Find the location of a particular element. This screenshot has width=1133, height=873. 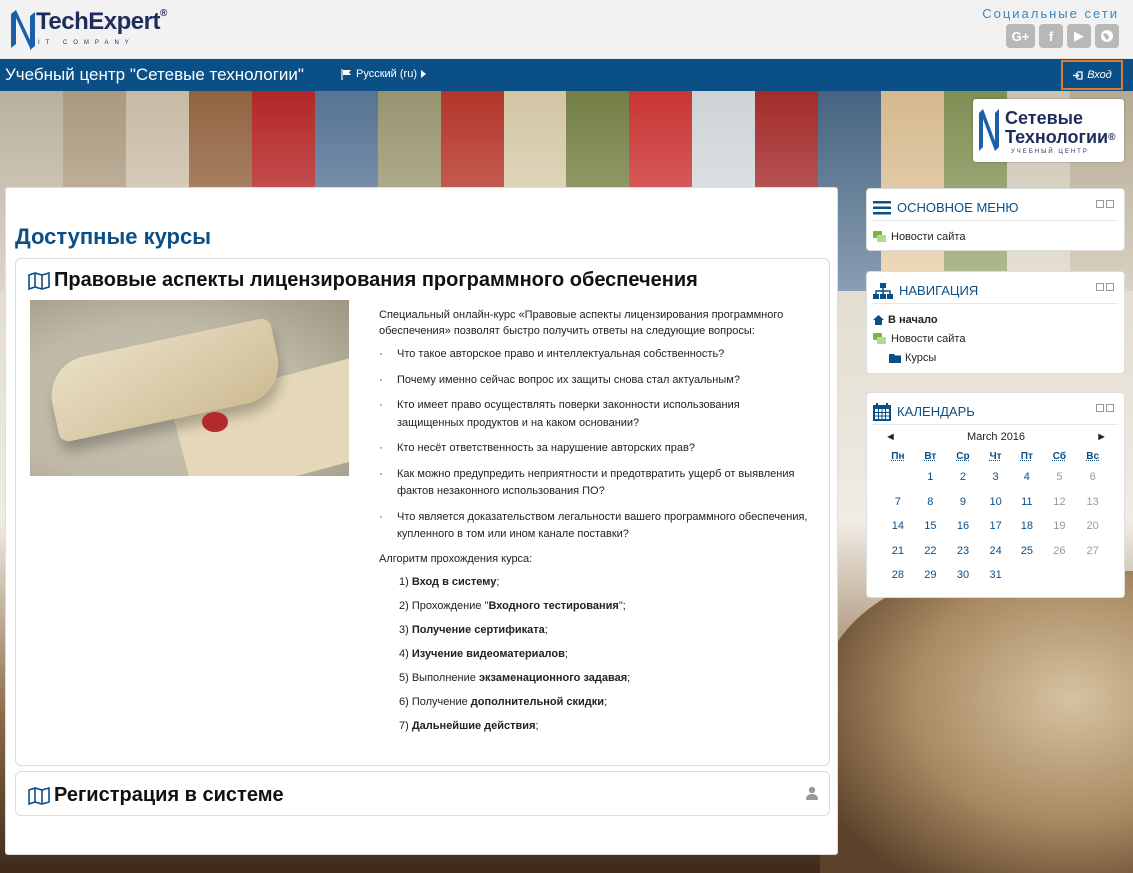

menu-item-news: Новости сайта is located at coordinates (995, 237).